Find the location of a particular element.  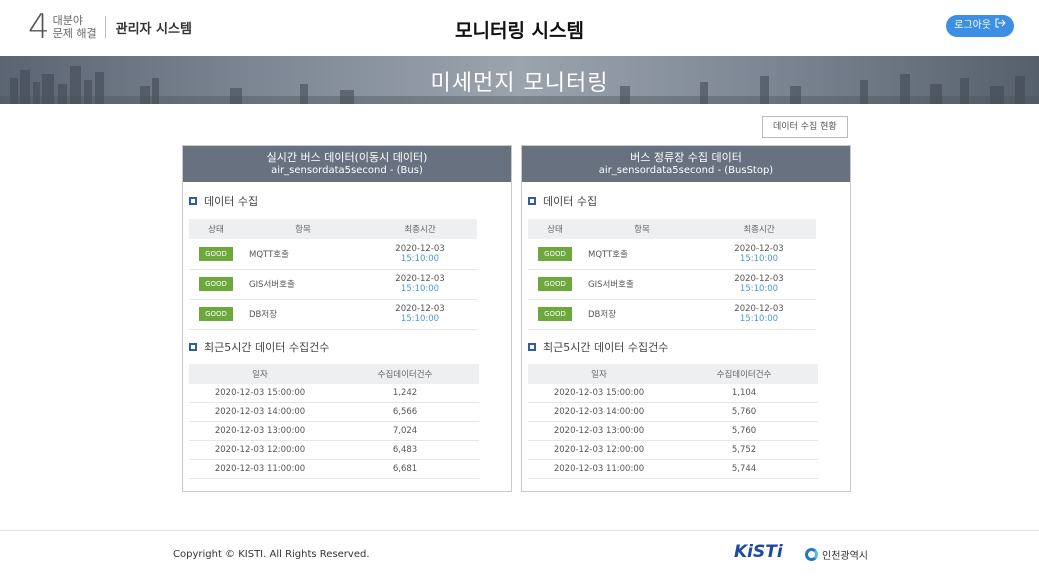

data-collection-status-button: 데이터 수집 현황 is located at coordinates (805, 127).